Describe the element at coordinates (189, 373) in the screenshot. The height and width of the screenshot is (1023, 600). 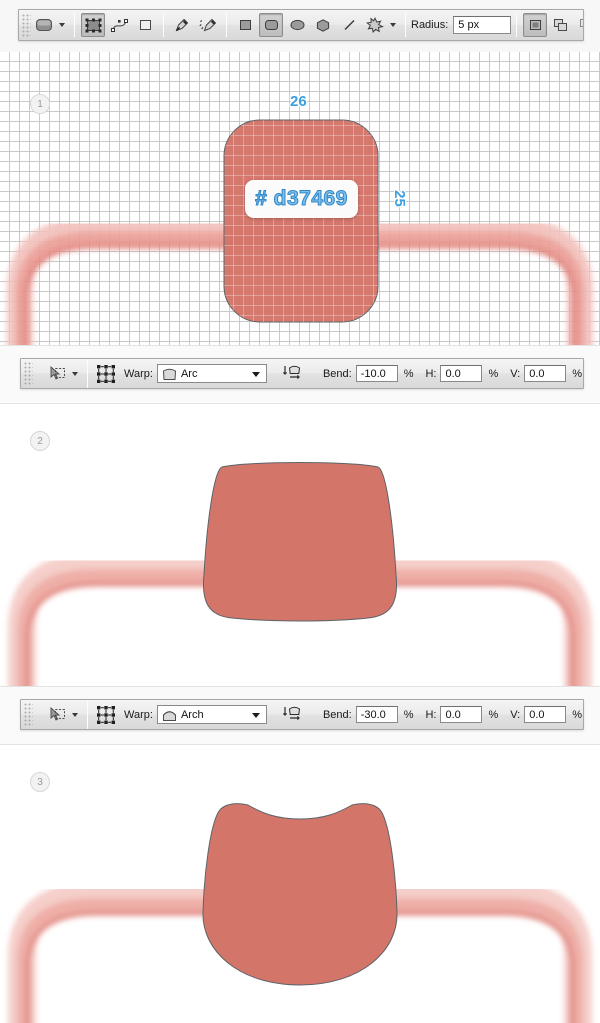
I see `warp-style-value-1: Arc` at that location.